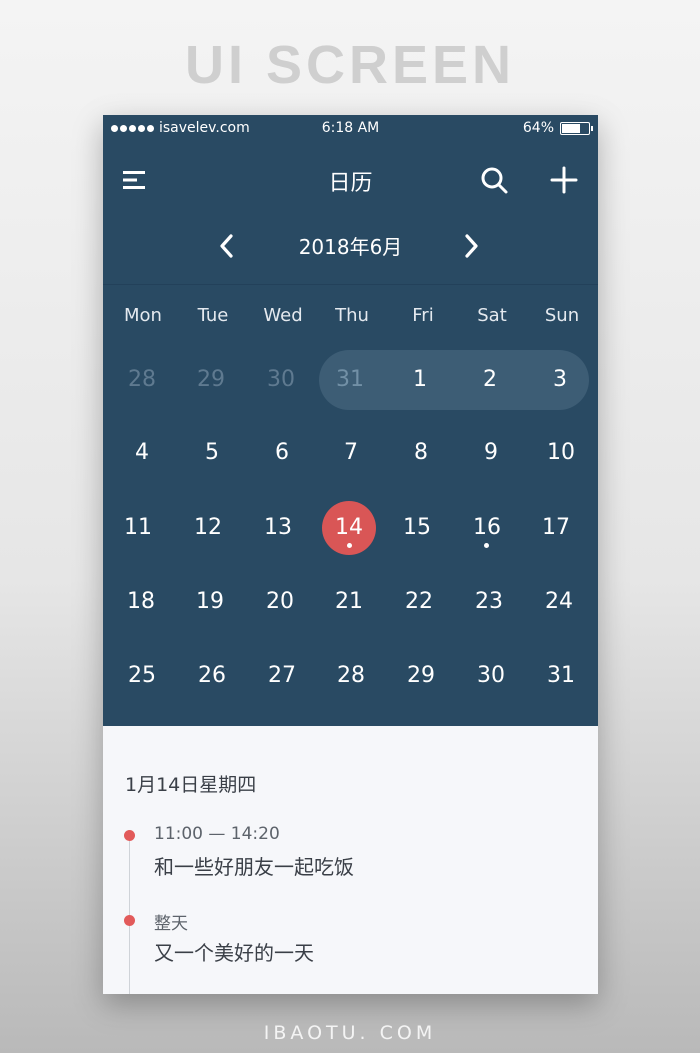  Describe the element at coordinates (471, 246) in the screenshot. I see `chevron-right-icon` at that location.